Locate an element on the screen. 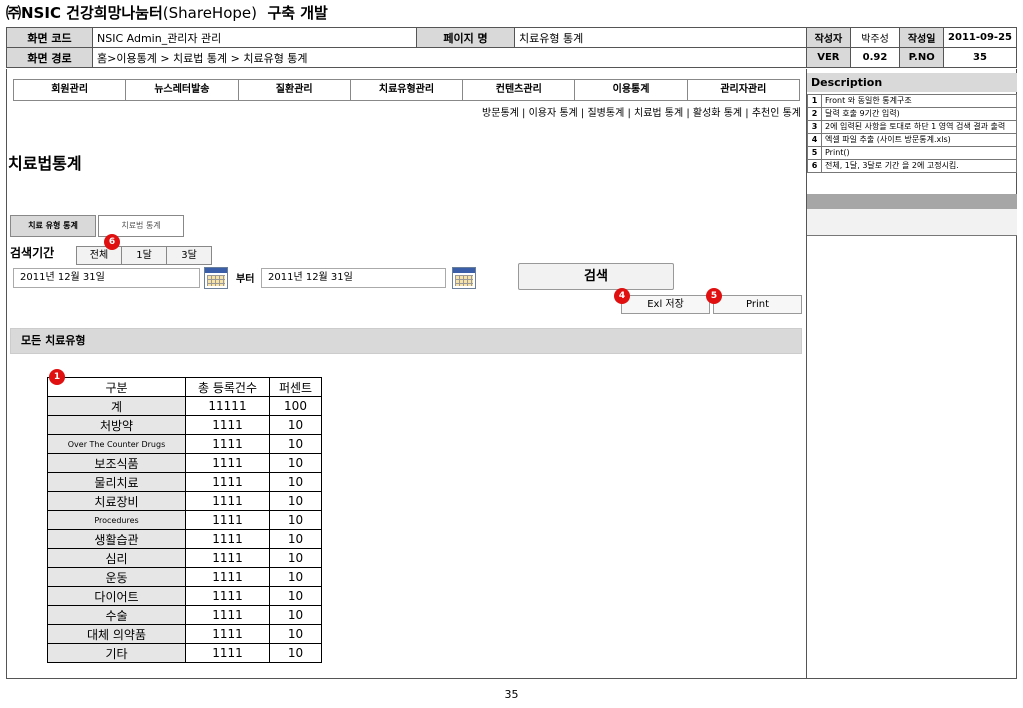 This screenshot has height=708, width=1023. description-text: 달력 호출 9기간 입력) is located at coordinates (919, 114).